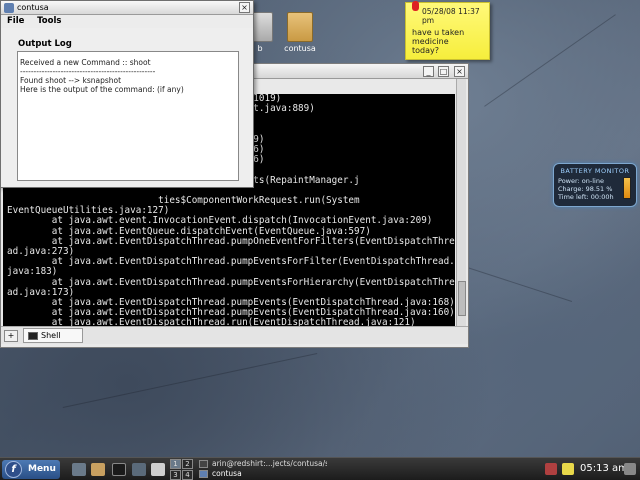 This screenshot has width=640, height=480. I want to click on bird-icon, so click(79, 469).